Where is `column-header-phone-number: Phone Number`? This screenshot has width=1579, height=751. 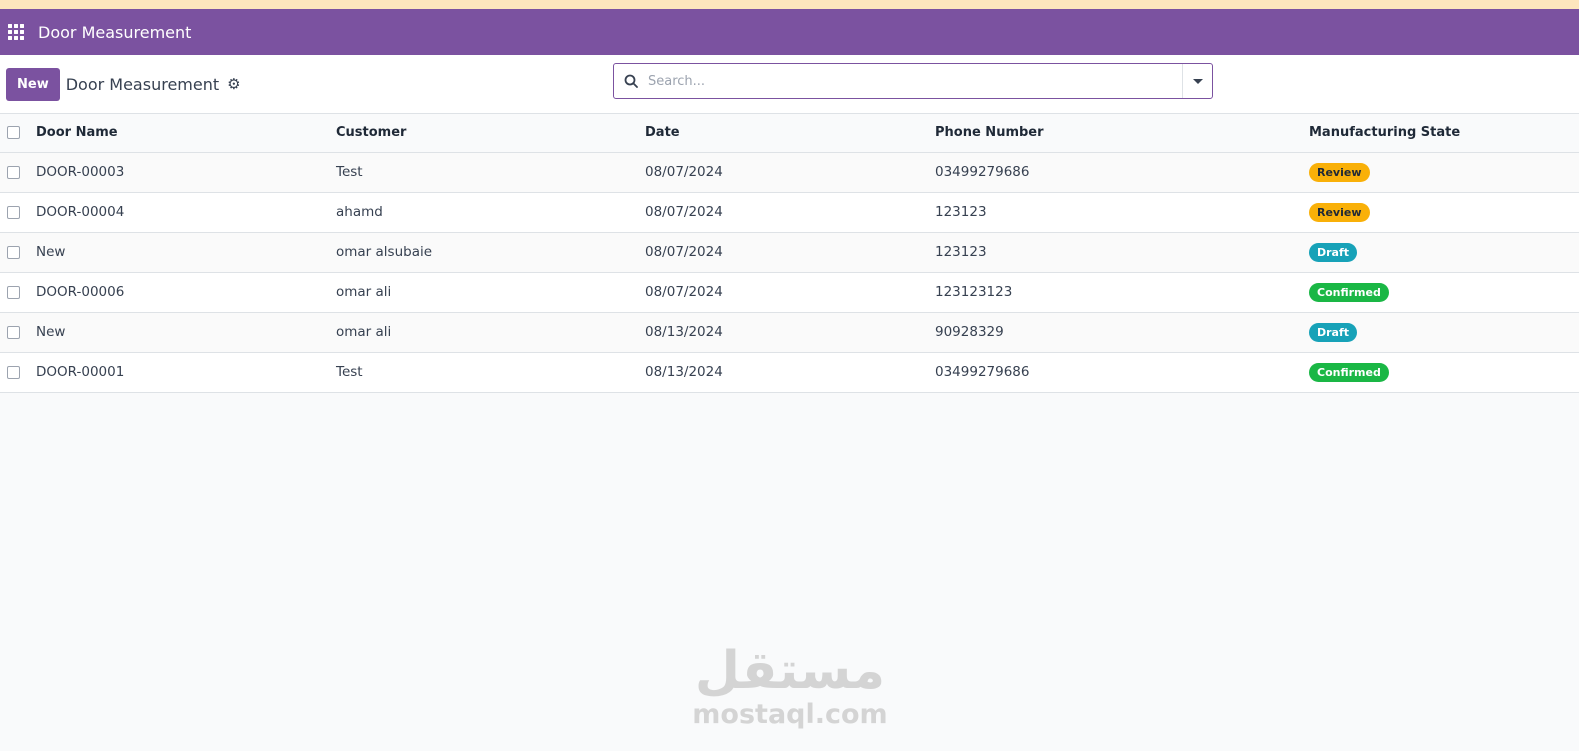
column-header-phone-number: Phone Number is located at coordinates (1122, 133).